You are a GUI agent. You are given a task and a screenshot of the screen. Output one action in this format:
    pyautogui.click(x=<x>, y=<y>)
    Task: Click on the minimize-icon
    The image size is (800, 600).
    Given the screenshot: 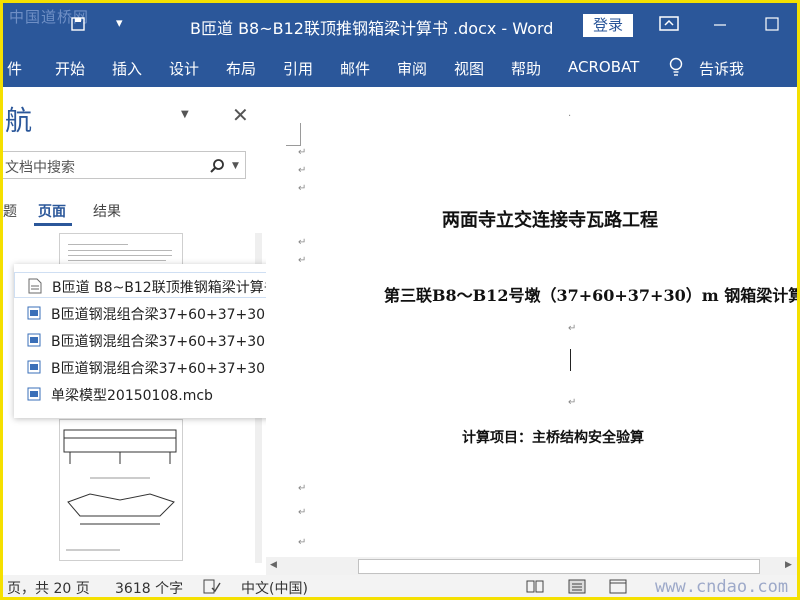 What is the action you would take?
    pyautogui.click(x=720, y=24)
    